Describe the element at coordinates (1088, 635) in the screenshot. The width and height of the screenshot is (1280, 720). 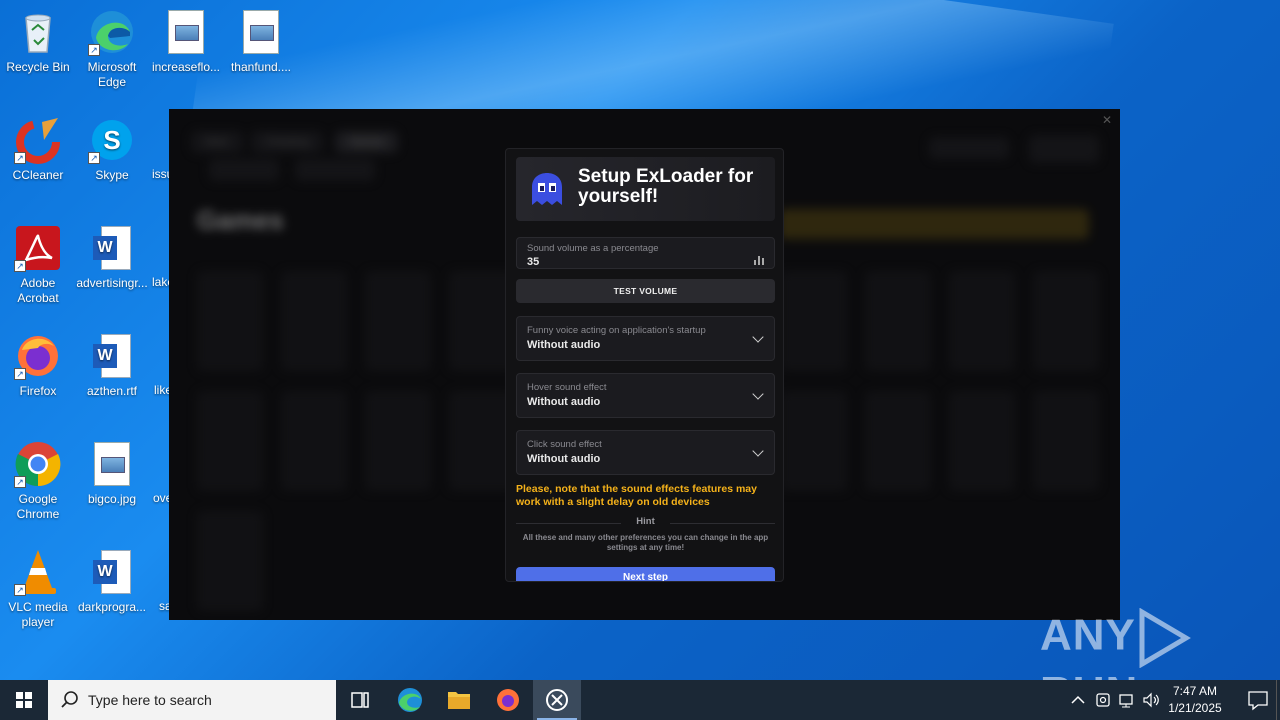
I see `watermark-text-left: ANY` at that location.